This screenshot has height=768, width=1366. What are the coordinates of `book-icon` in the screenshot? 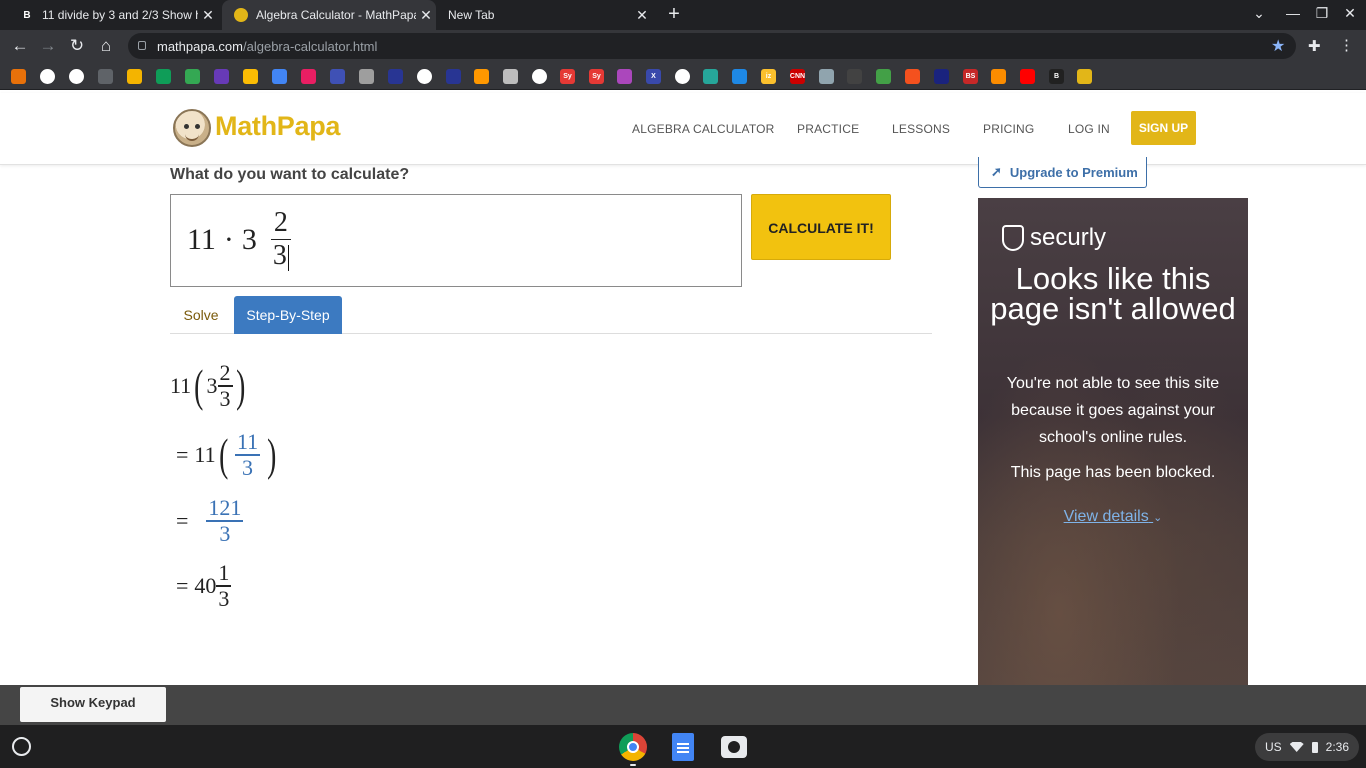 It's located at (739, 76).